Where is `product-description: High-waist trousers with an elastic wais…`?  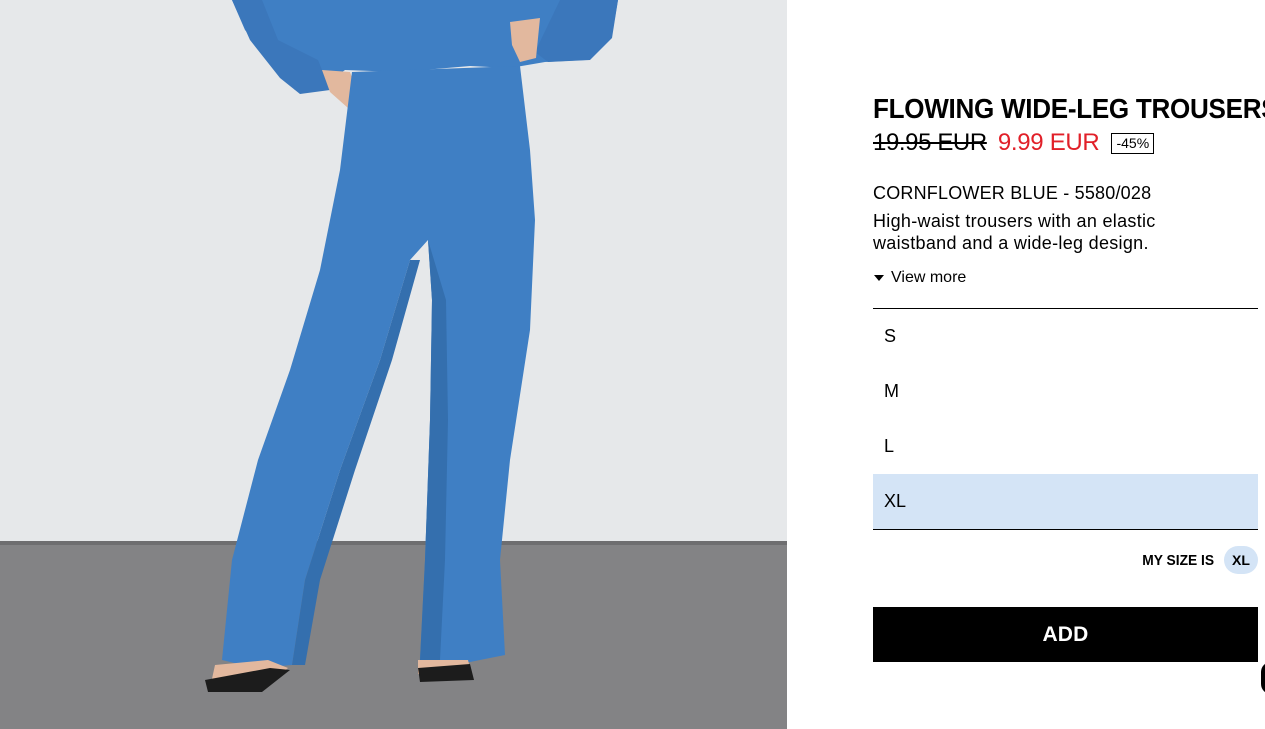
product-description: High-waist trousers with an elastic wais… is located at coordinates (1014, 232).